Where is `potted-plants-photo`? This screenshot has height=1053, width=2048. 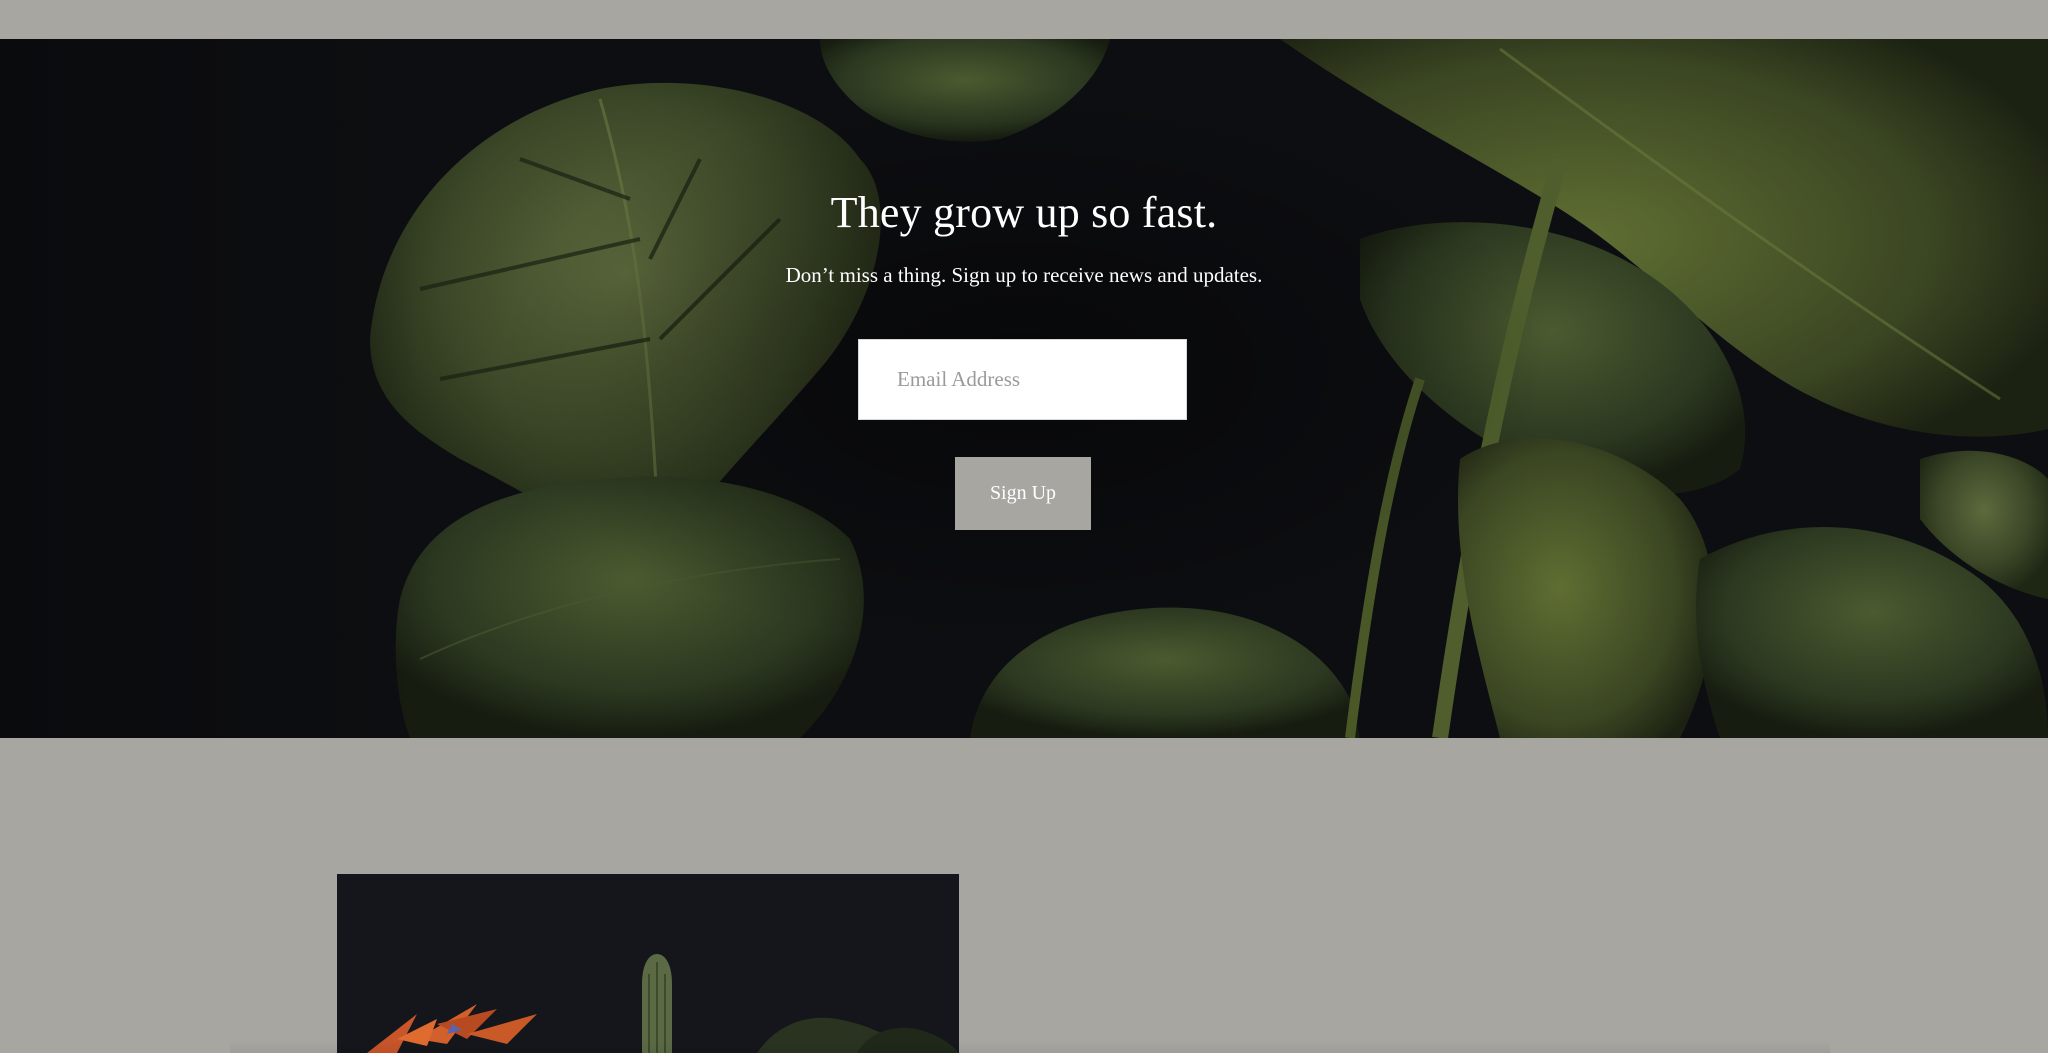 potted-plants-photo is located at coordinates (648, 963).